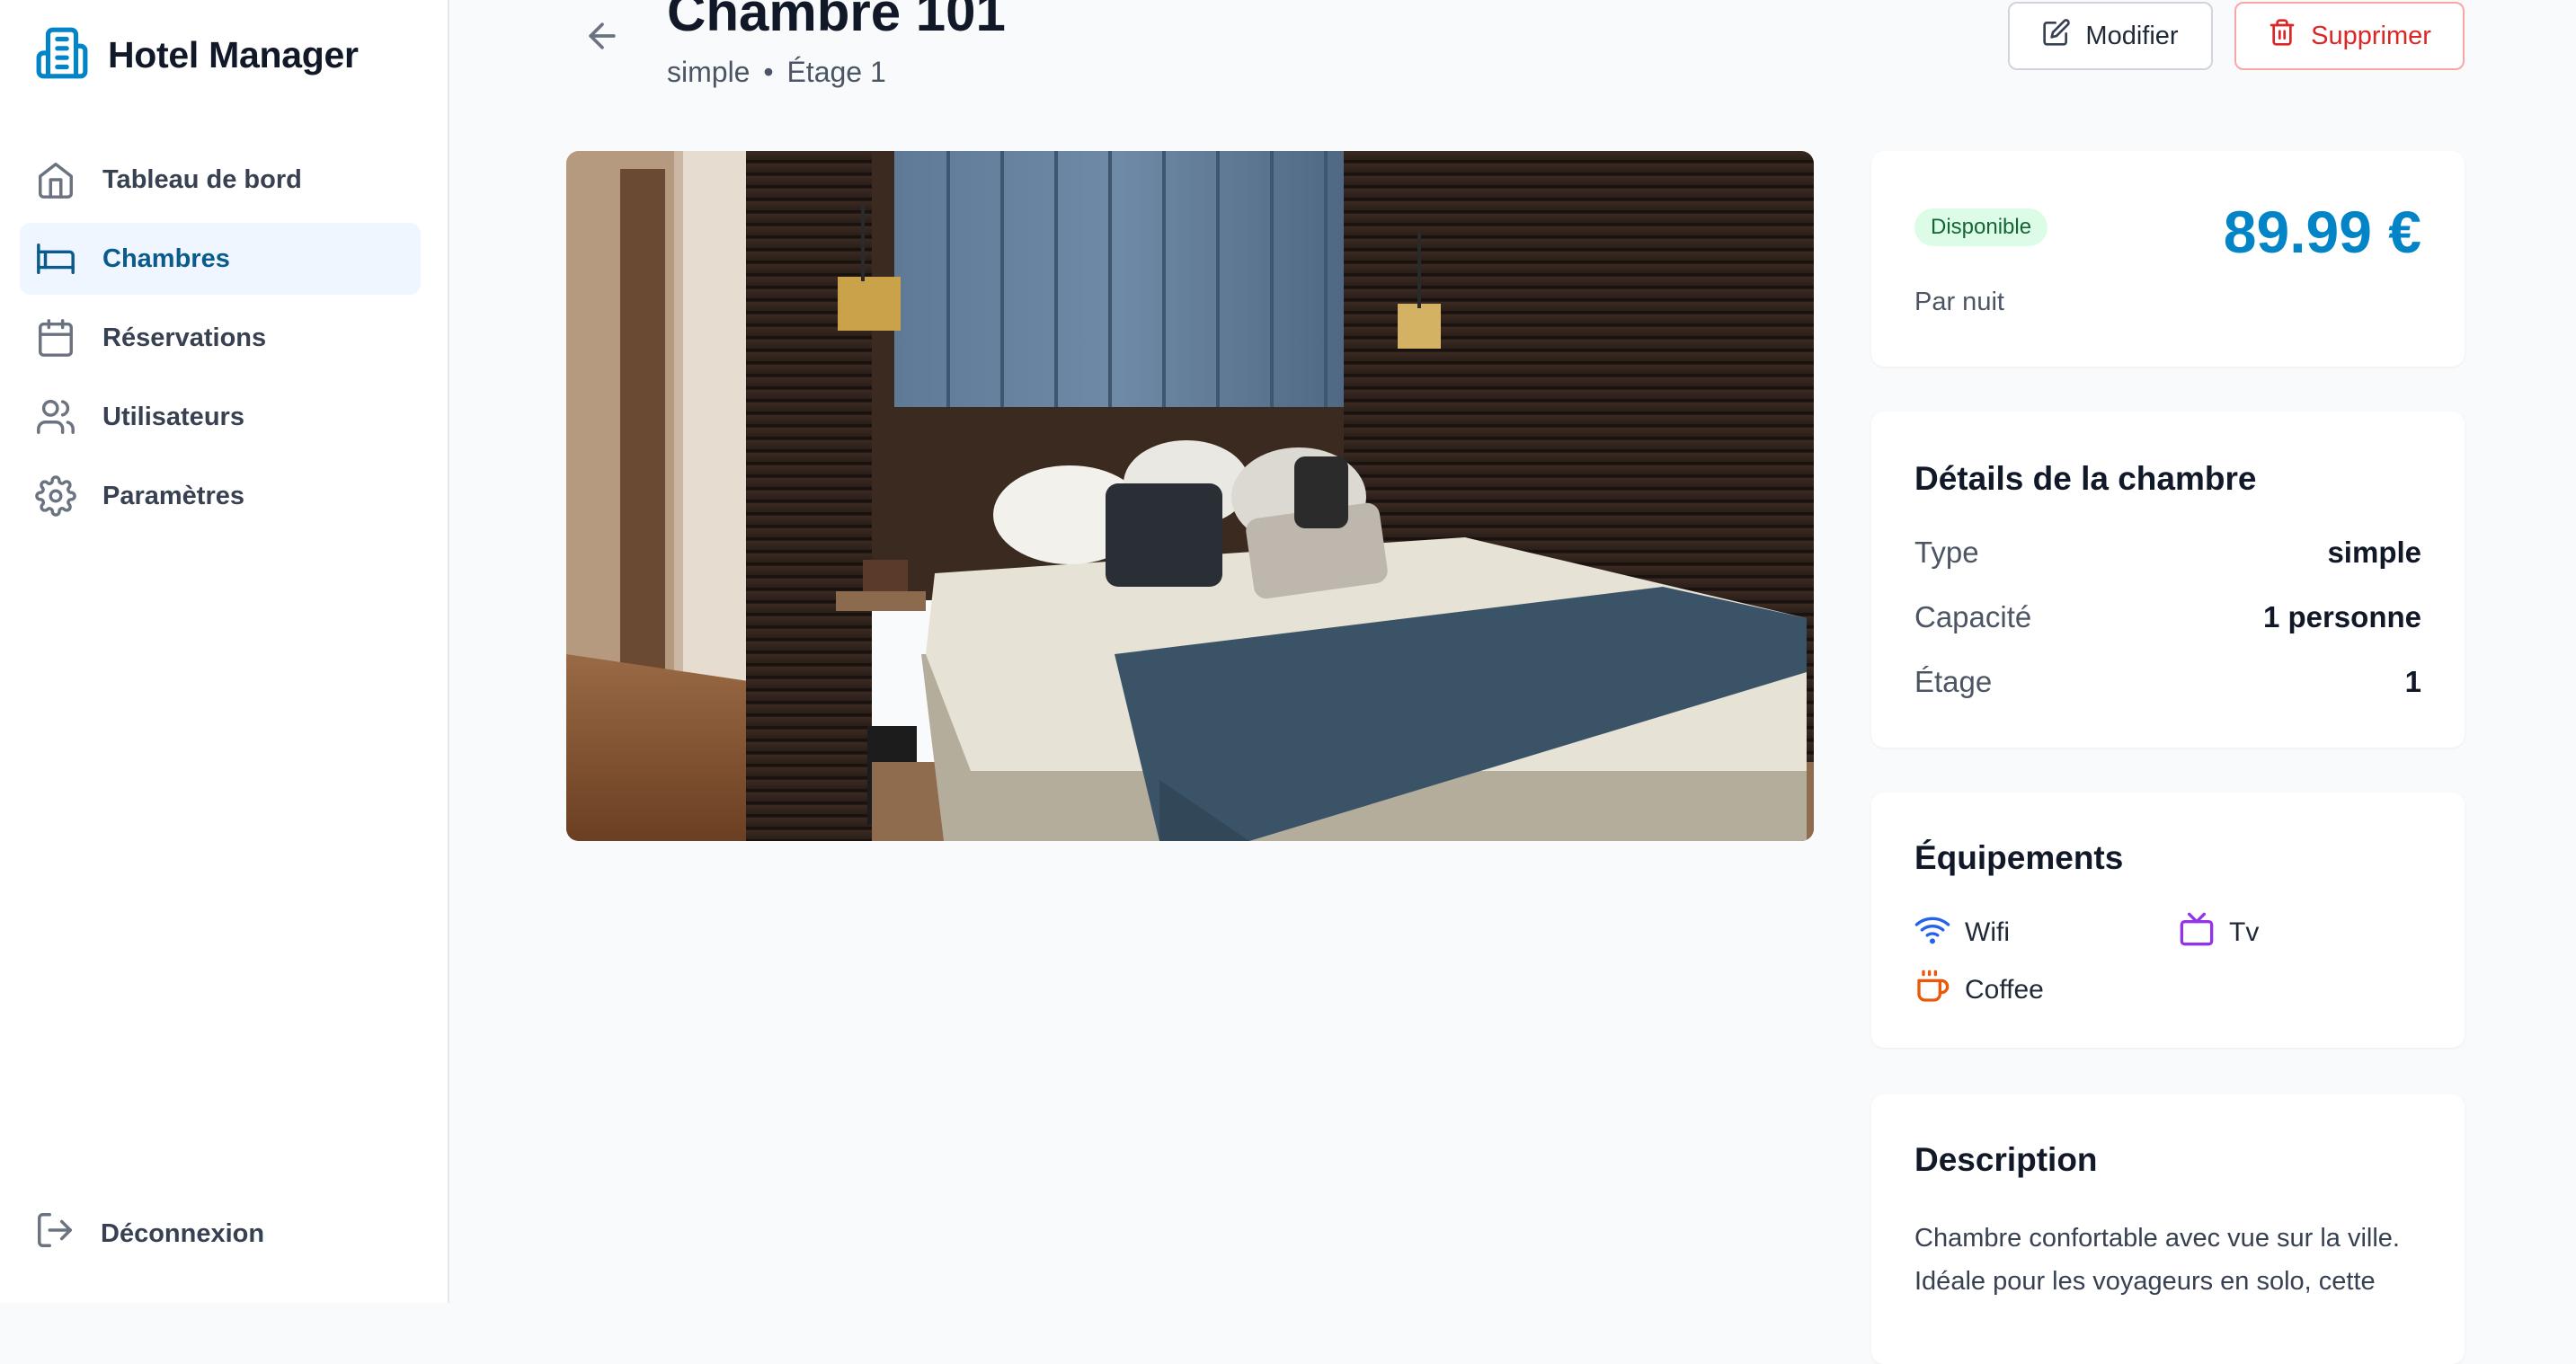  I want to click on sidebar-item-reservations: Réservations, so click(220, 338).